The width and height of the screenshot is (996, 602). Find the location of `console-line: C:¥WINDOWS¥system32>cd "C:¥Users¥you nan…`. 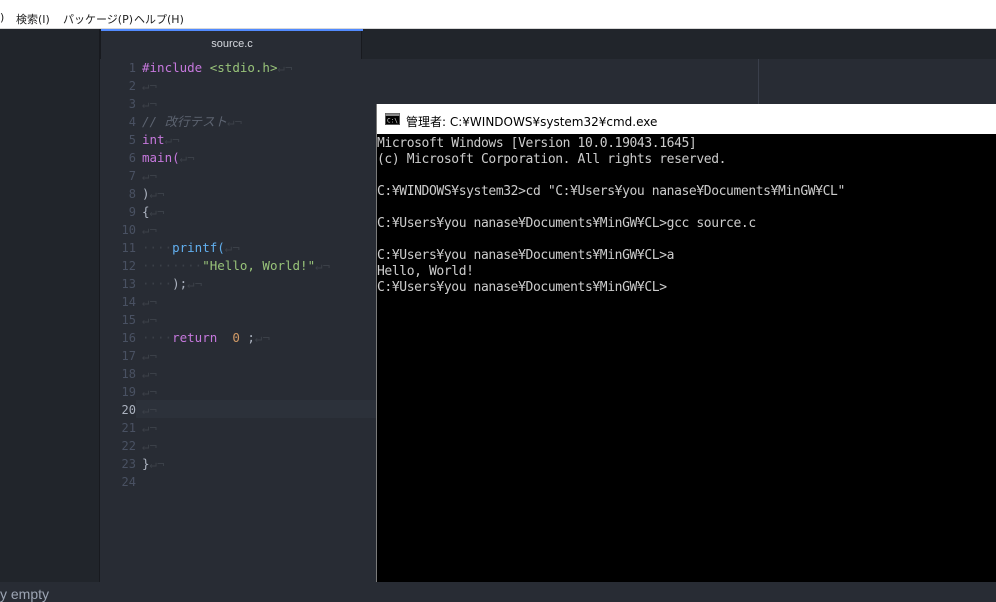

console-line: C:¥WINDOWS¥system32>cd "C:¥Users¥you nan… is located at coordinates (611, 191).